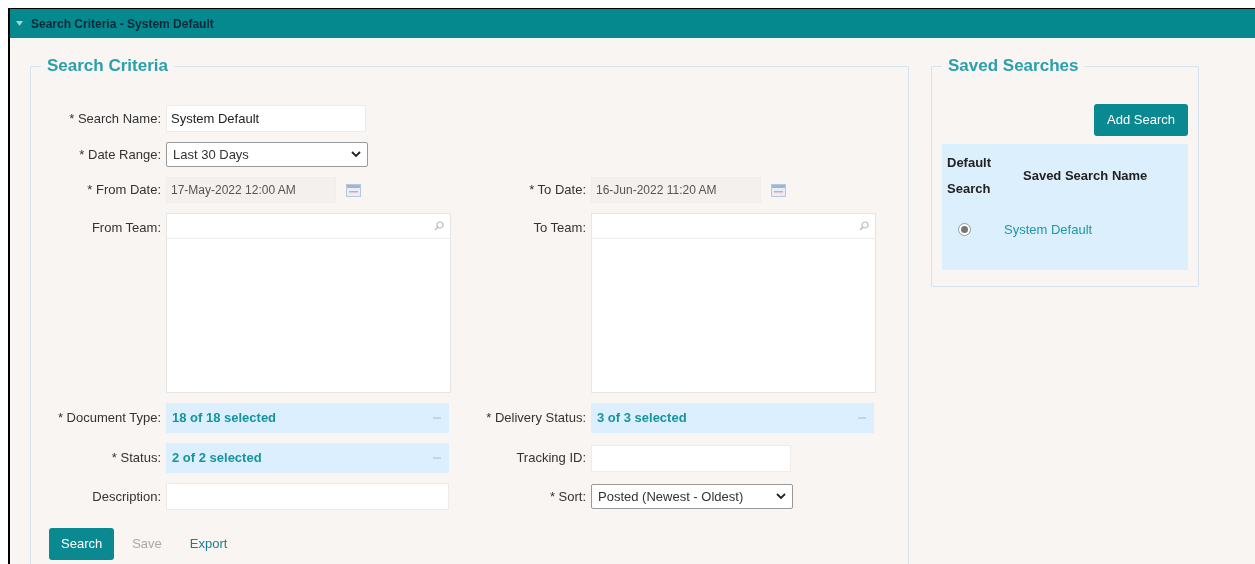 This screenshot has width=1255, height=564. I want to click on column-header: Default Search, so click(970, 175).